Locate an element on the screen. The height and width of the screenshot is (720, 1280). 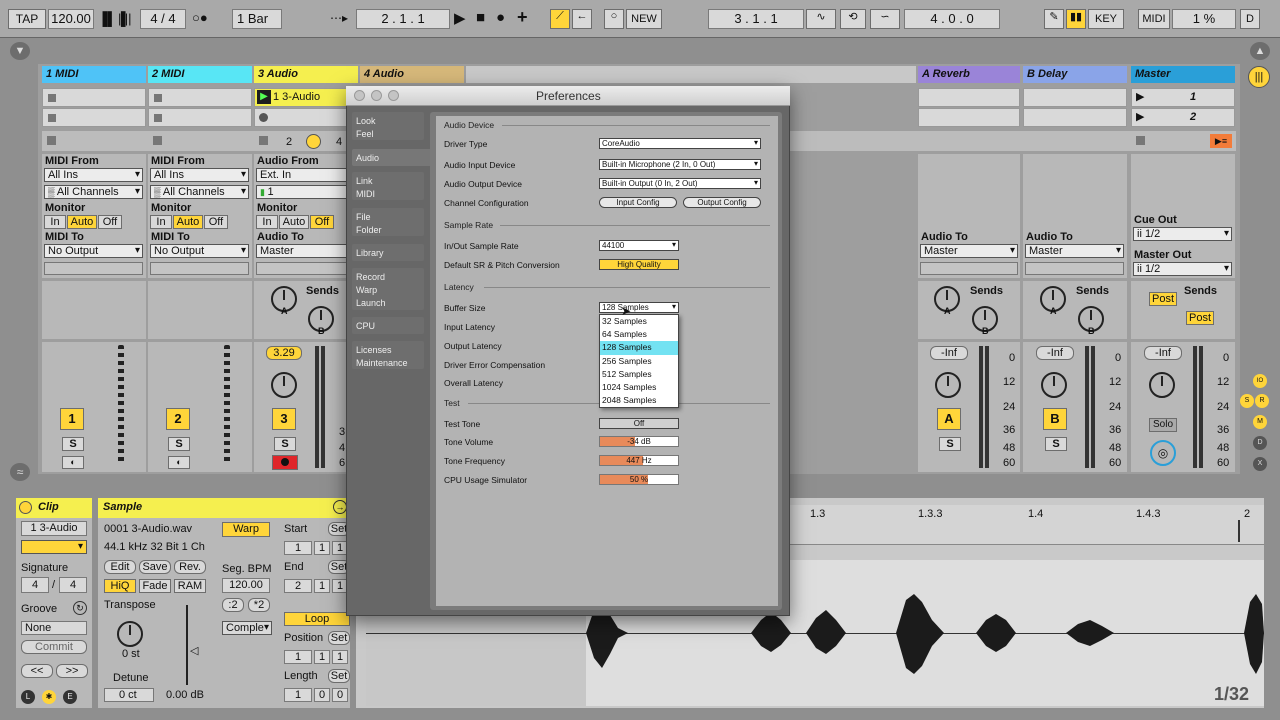
punch-in-icon: ∿ is located at coordinates (821, 19).